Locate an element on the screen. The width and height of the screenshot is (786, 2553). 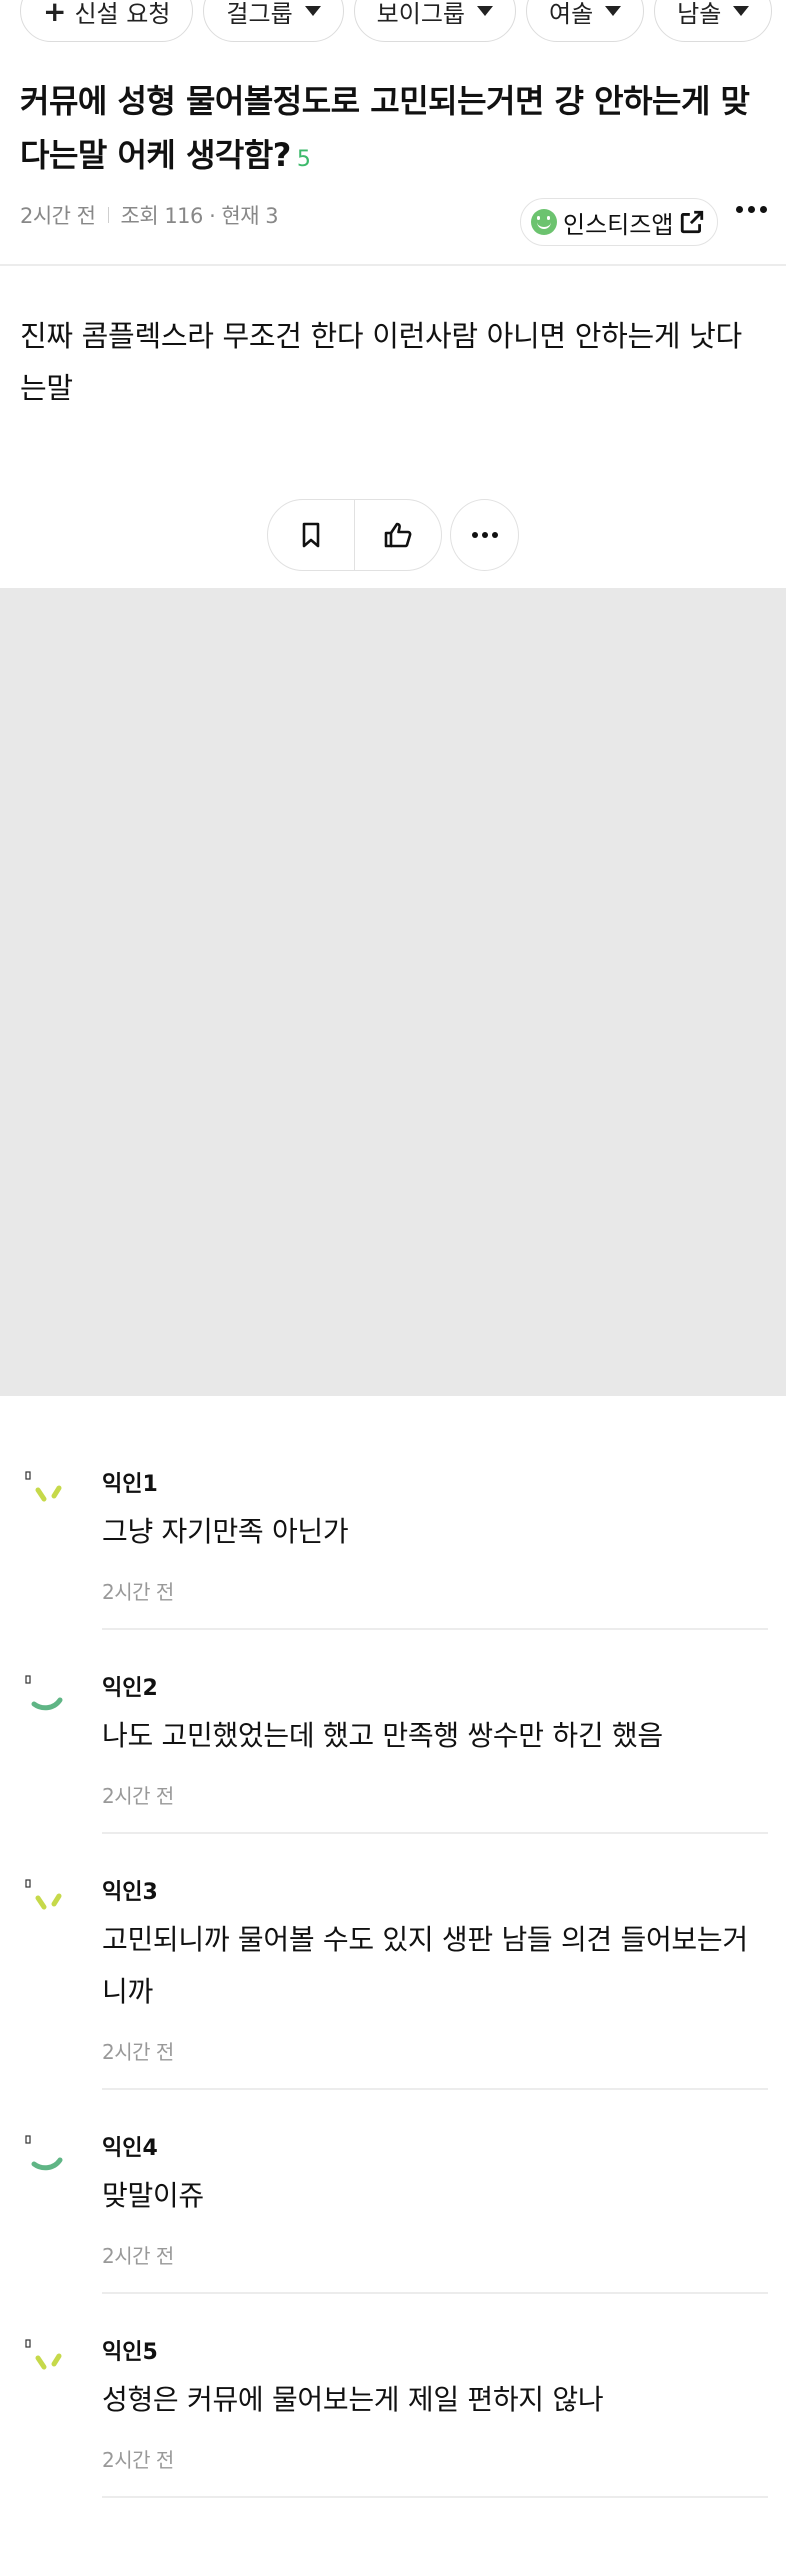
chip-boy-group: 보이그룹 is located at coordinates (434, 21).